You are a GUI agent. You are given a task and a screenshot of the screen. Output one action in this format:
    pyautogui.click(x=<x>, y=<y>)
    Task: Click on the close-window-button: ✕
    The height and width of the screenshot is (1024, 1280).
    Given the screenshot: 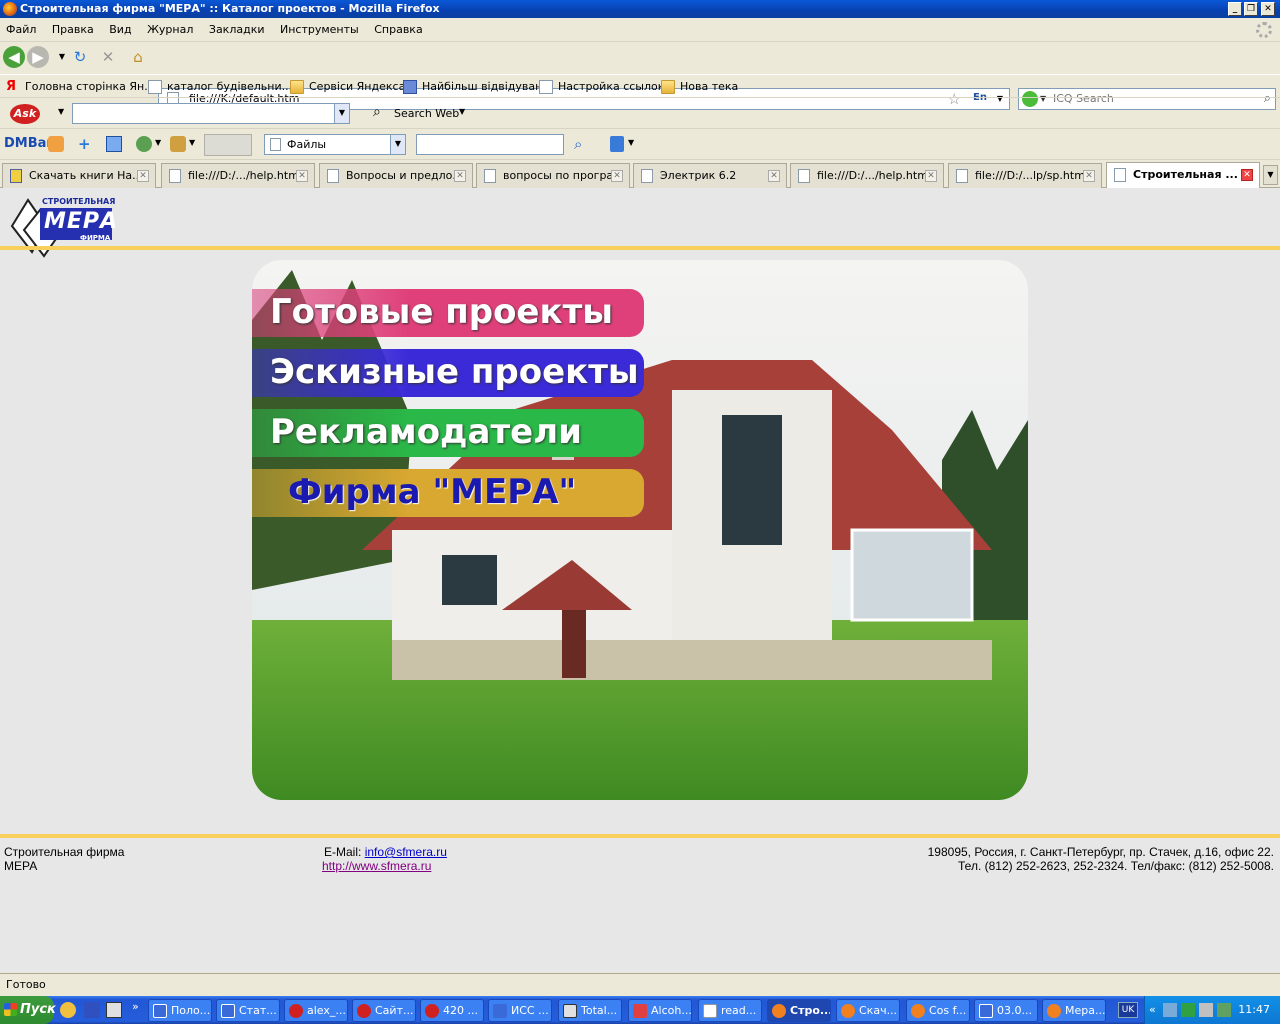 What is the action you would take?
    pyautogui.click(x=1268, y=9)
    